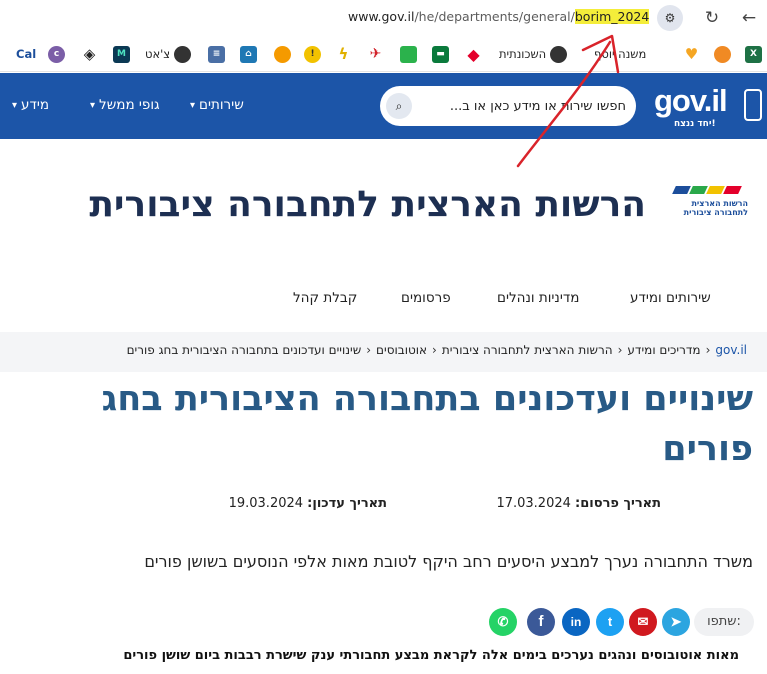 The image size is (767, 674). I want to click on bookmark-info: !, so click(312, 54).